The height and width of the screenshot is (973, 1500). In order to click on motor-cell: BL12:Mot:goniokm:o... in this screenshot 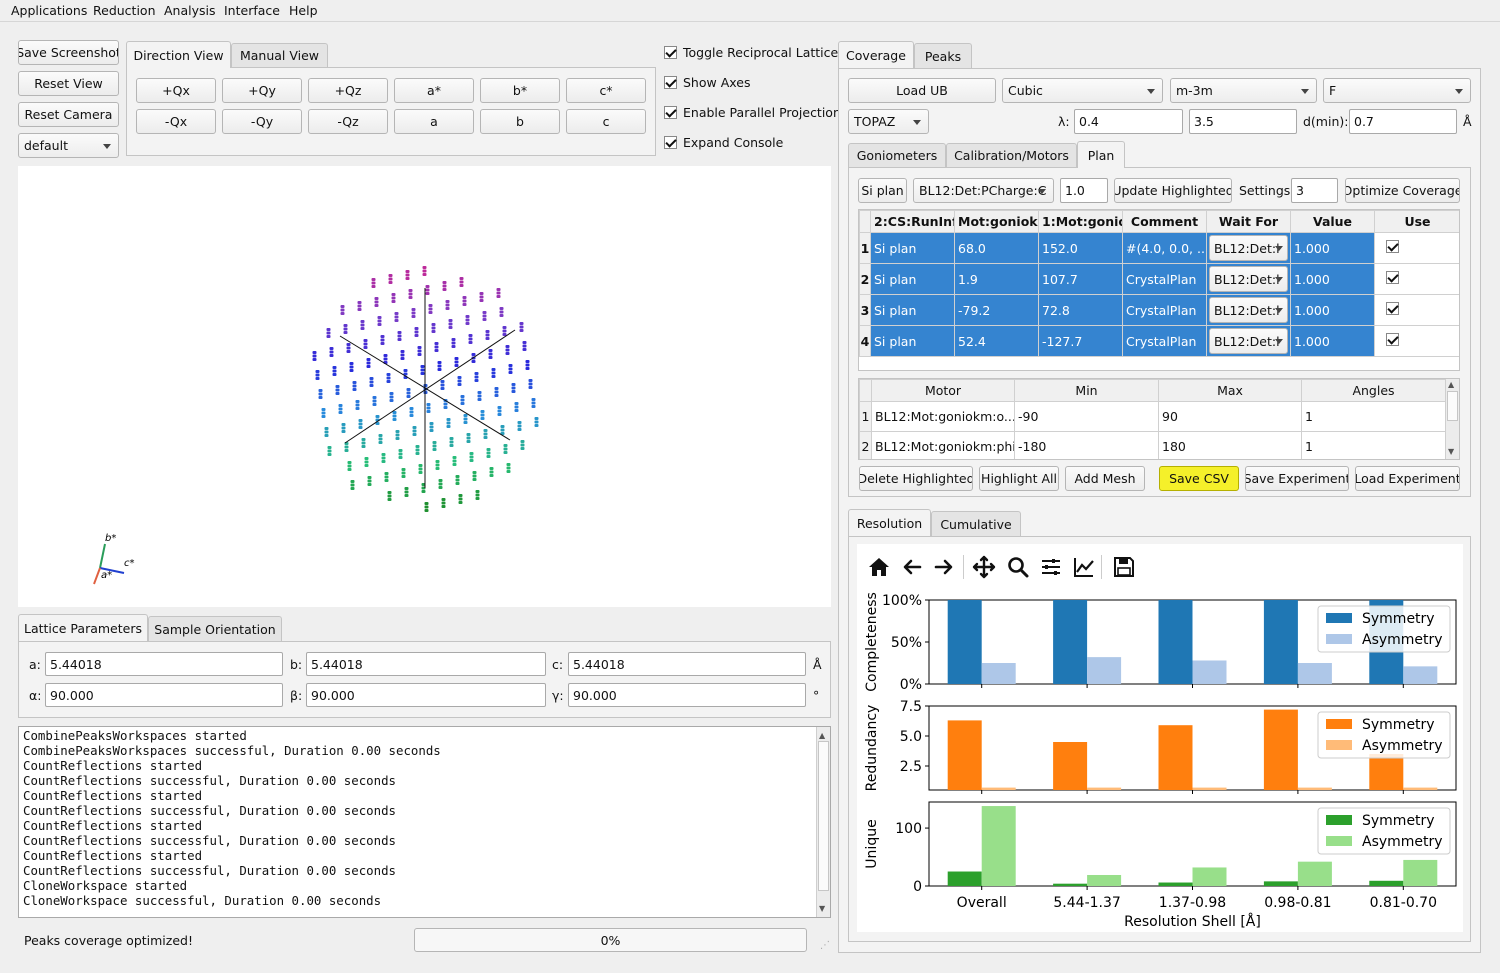, I will do `click(943, 416)`.